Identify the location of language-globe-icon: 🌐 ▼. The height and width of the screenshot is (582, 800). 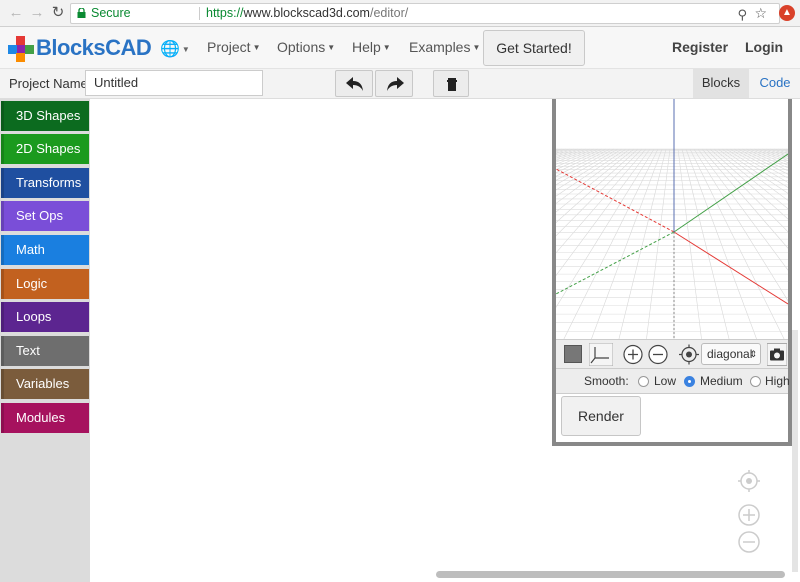
(175, 49).